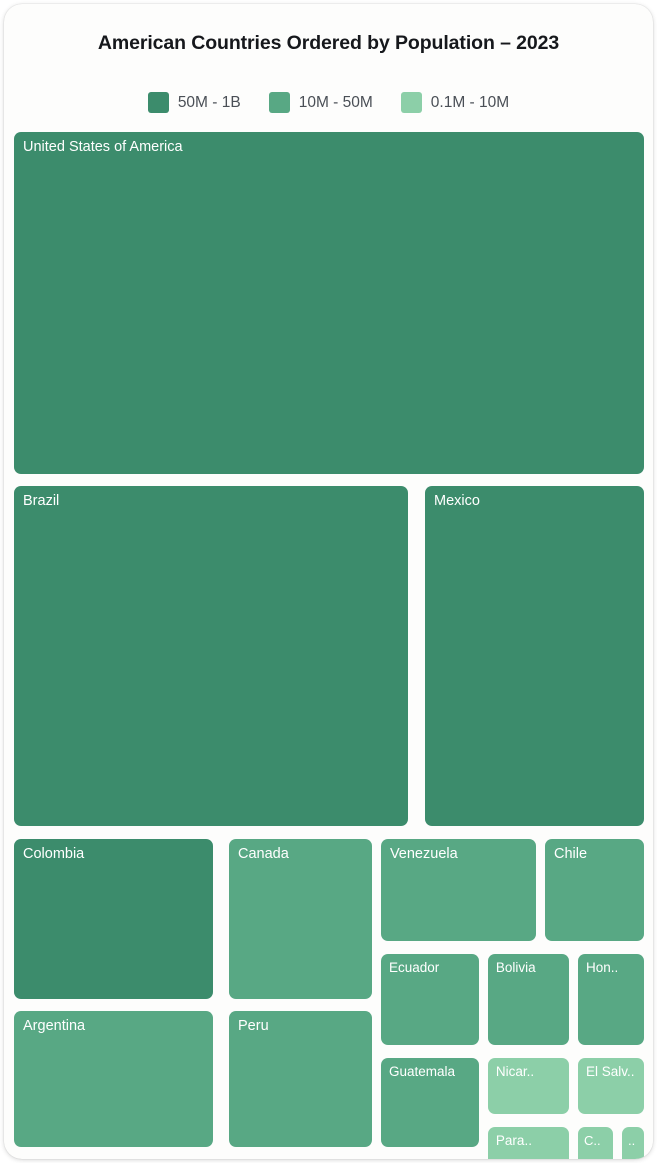 The width and height of the screenshot is (657, 1163). I want to click on treemap-tile-label: C.., so click(592, 1140).